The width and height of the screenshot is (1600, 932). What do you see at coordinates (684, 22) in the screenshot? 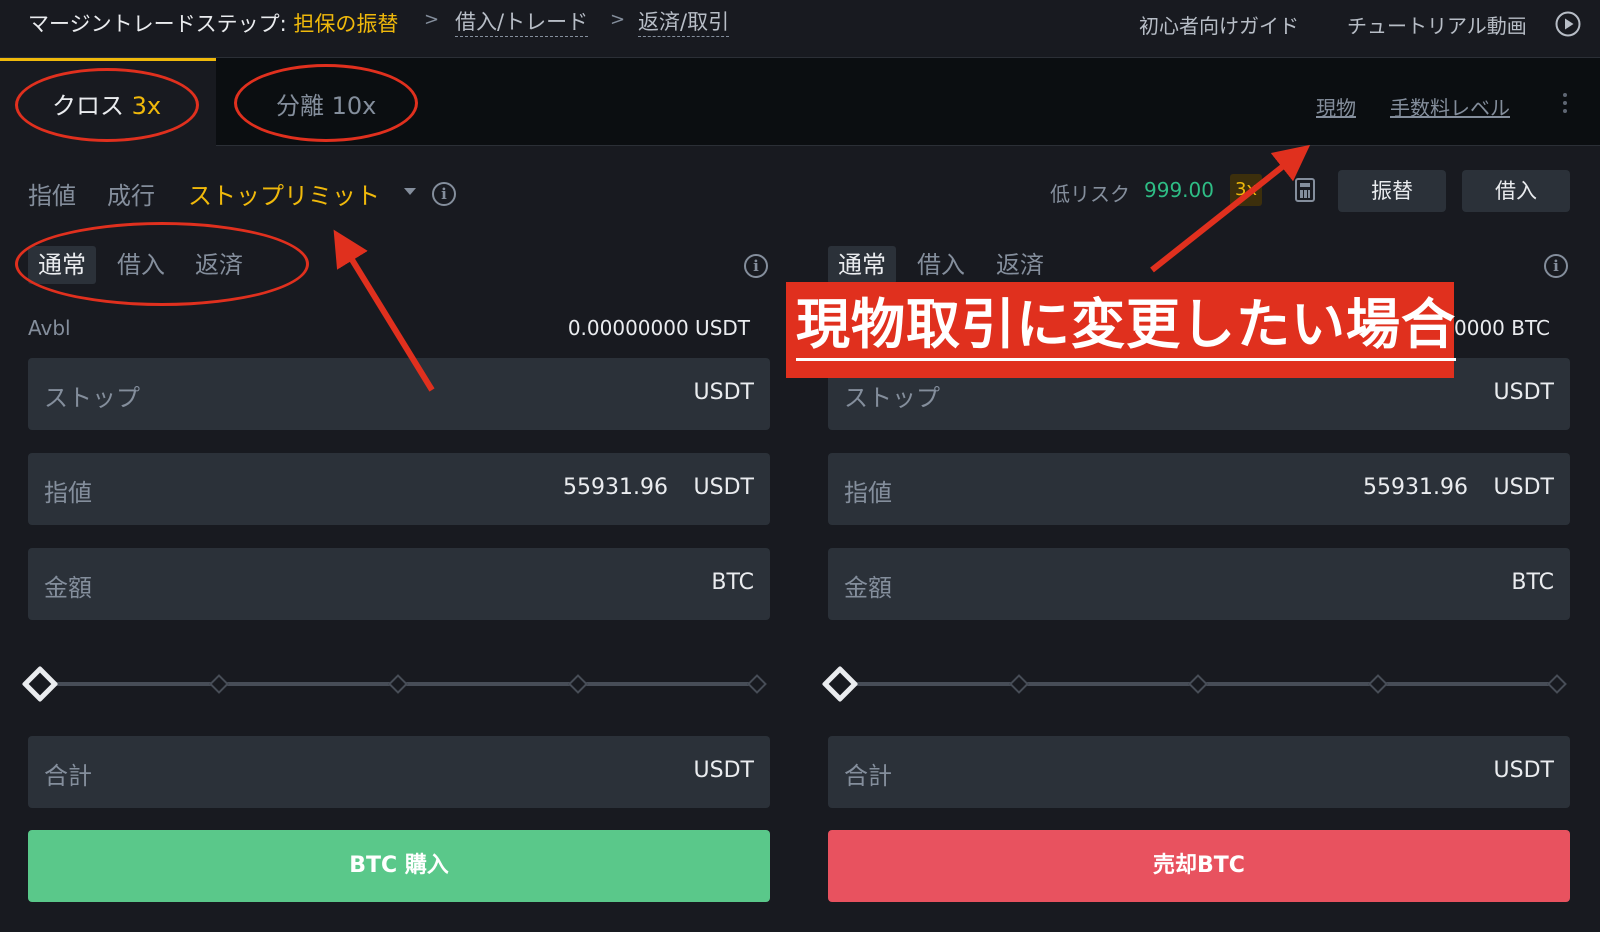
I see `step-repay-trade: 返済/取引` at bounding box center [684, 22].